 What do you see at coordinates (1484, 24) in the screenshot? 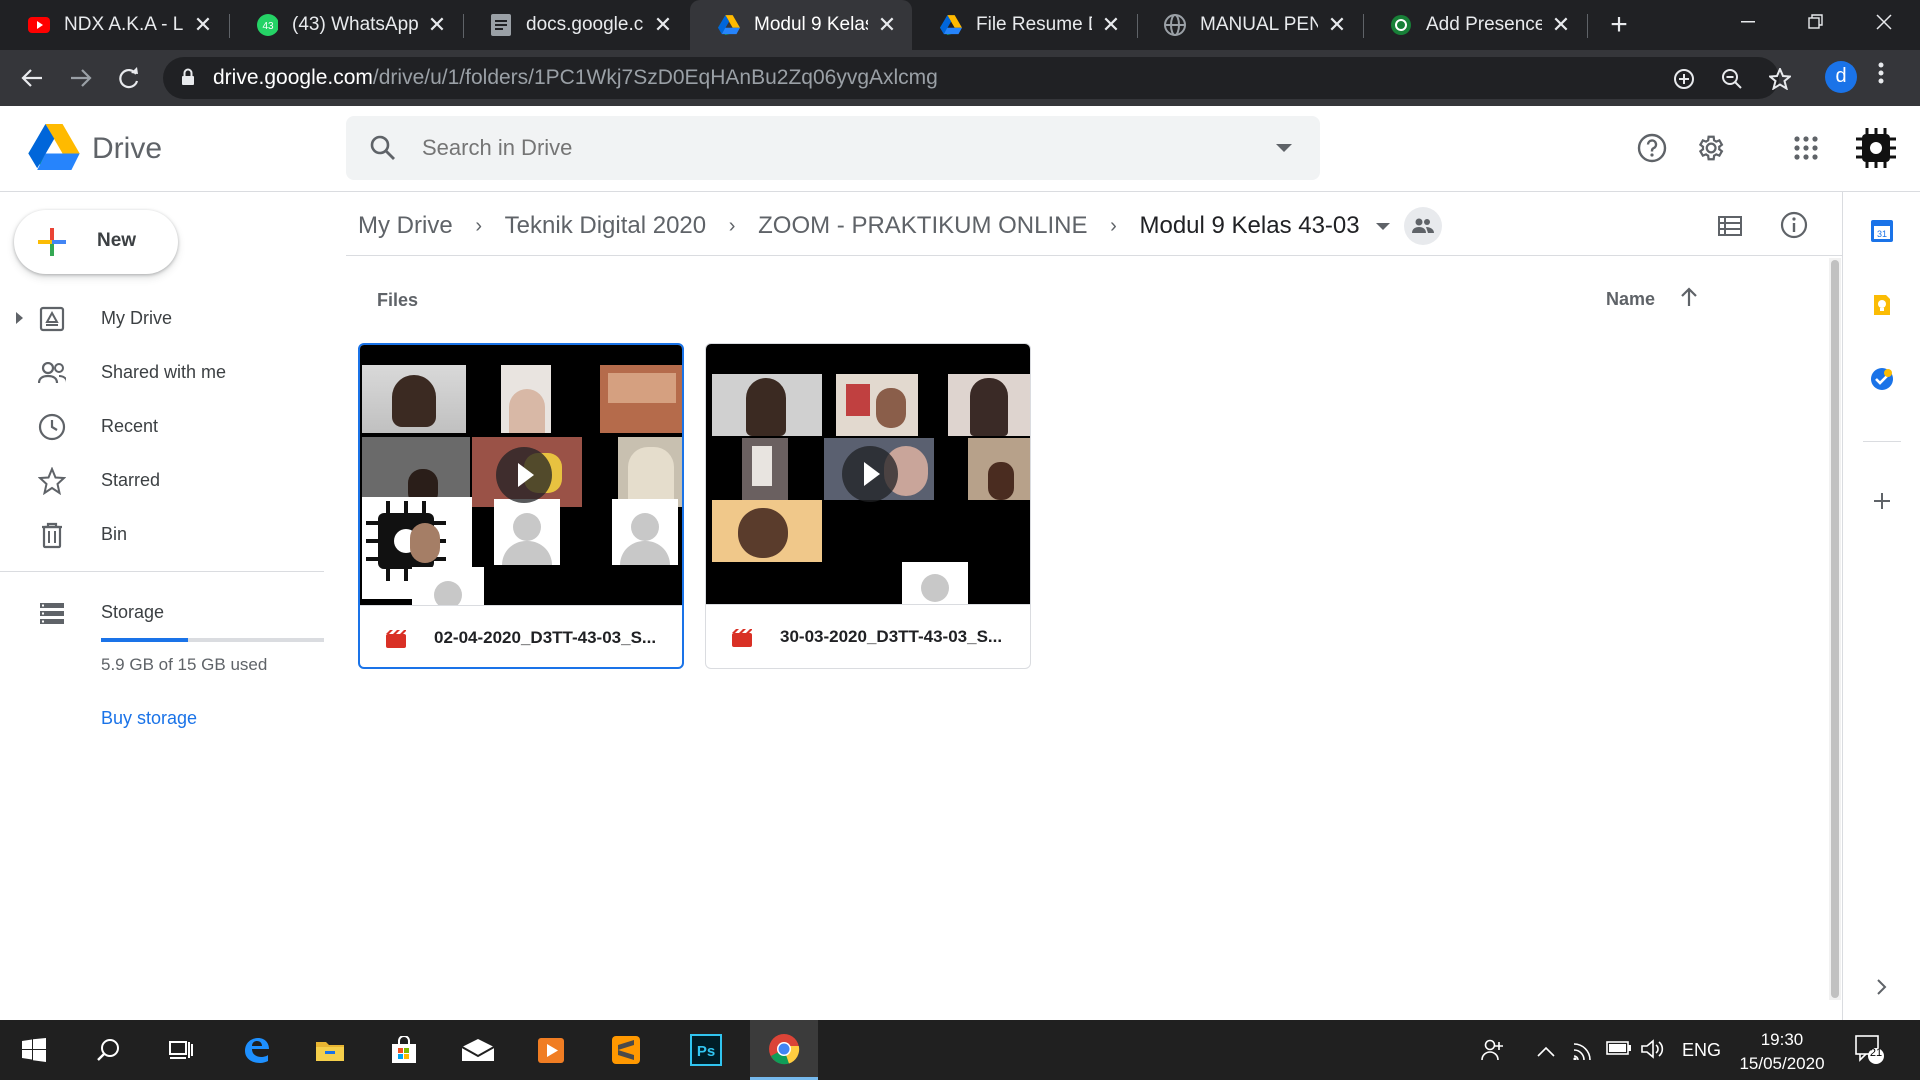
I see `tab-title: Add Presence | S` at bounding box center [1484, 24].